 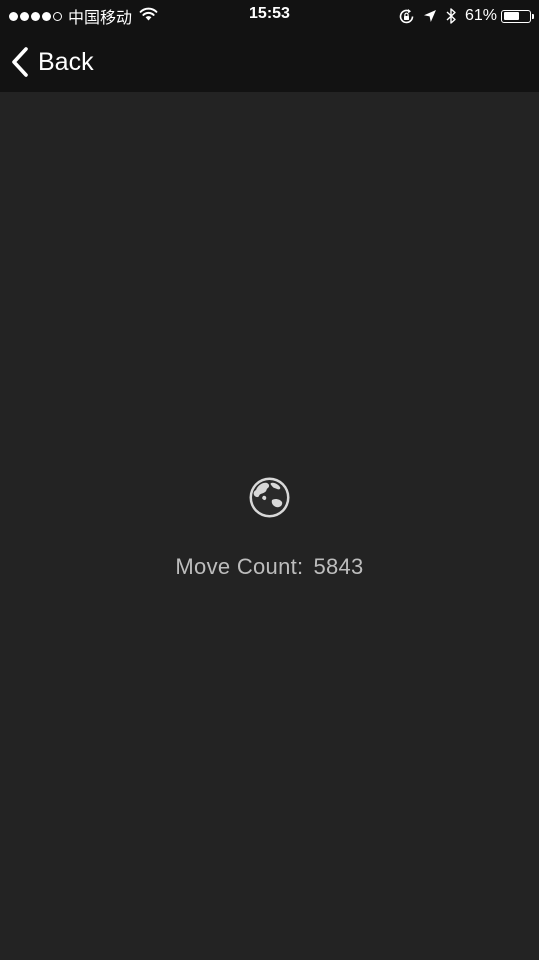 I want to click on battery-icon, so click(x=517, y=16).